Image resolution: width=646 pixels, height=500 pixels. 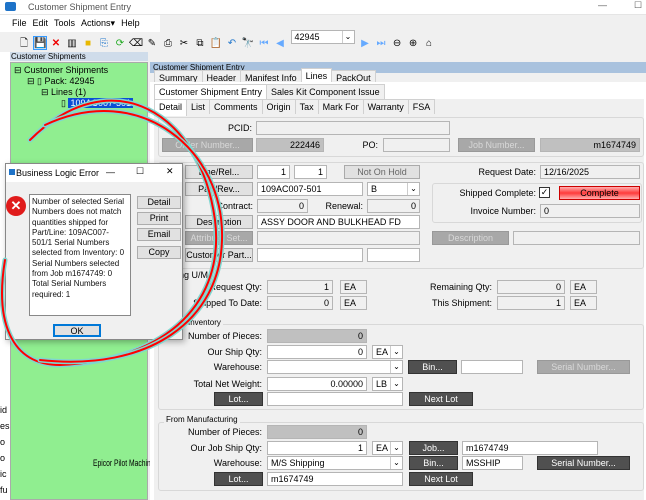 I want to click on inv-ship-qty-um: EA ⌄, so click(x=387, y=352).